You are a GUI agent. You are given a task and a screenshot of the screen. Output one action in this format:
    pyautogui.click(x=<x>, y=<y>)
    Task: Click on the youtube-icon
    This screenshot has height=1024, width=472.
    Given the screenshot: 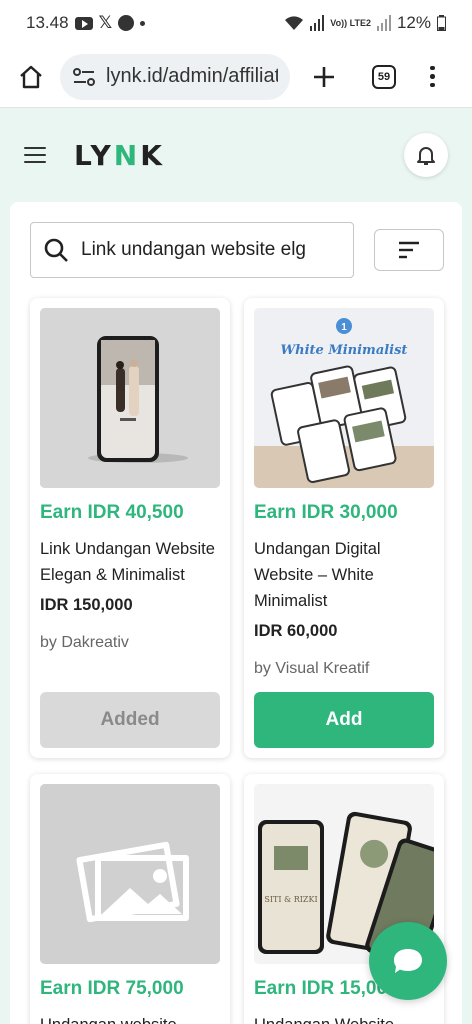 What is the action you would take?
    pyautogui.click(x=83, y=23)
    